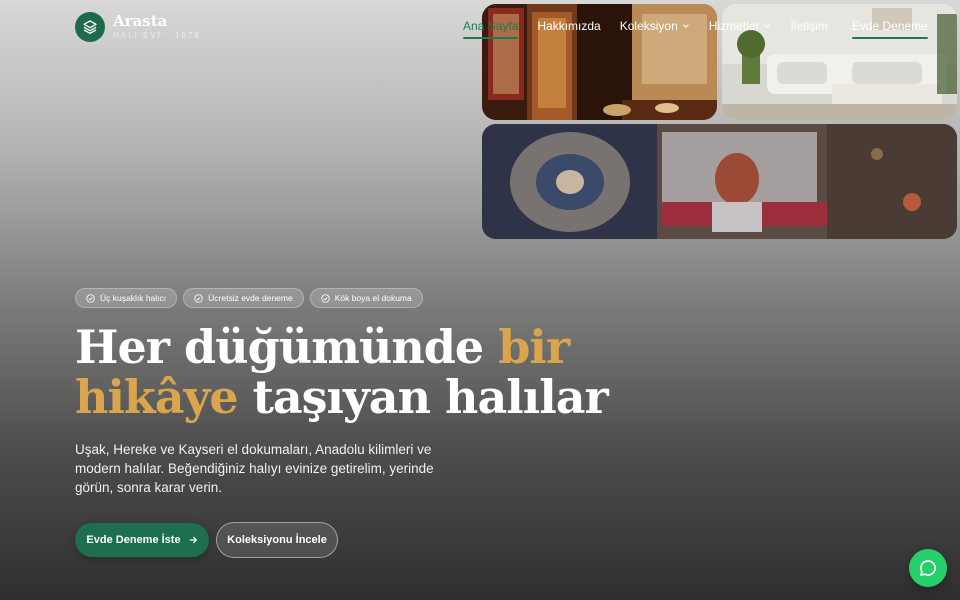 This screenshot has height=600, width=960. I want to click on chat-bubble-icon, so click(928, 568).